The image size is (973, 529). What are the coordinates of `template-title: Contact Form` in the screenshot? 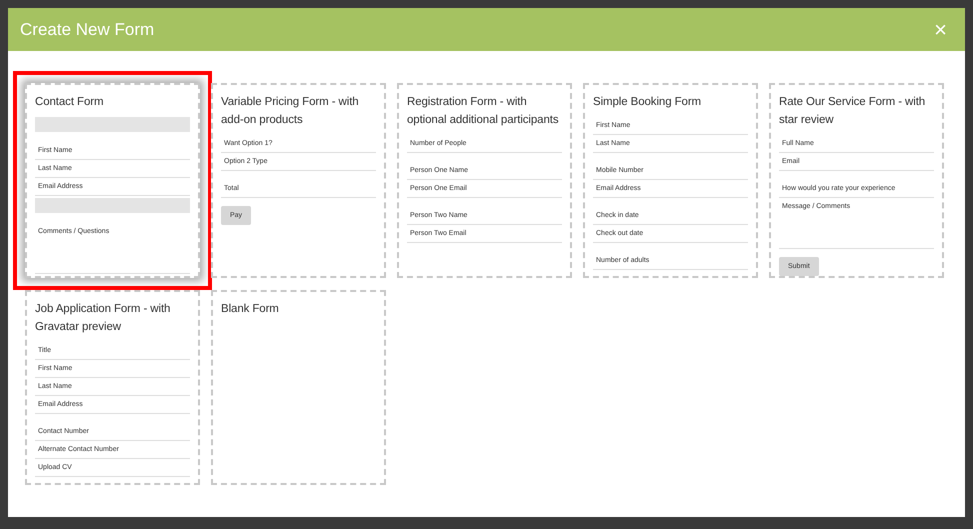 It's located at (69, 102).